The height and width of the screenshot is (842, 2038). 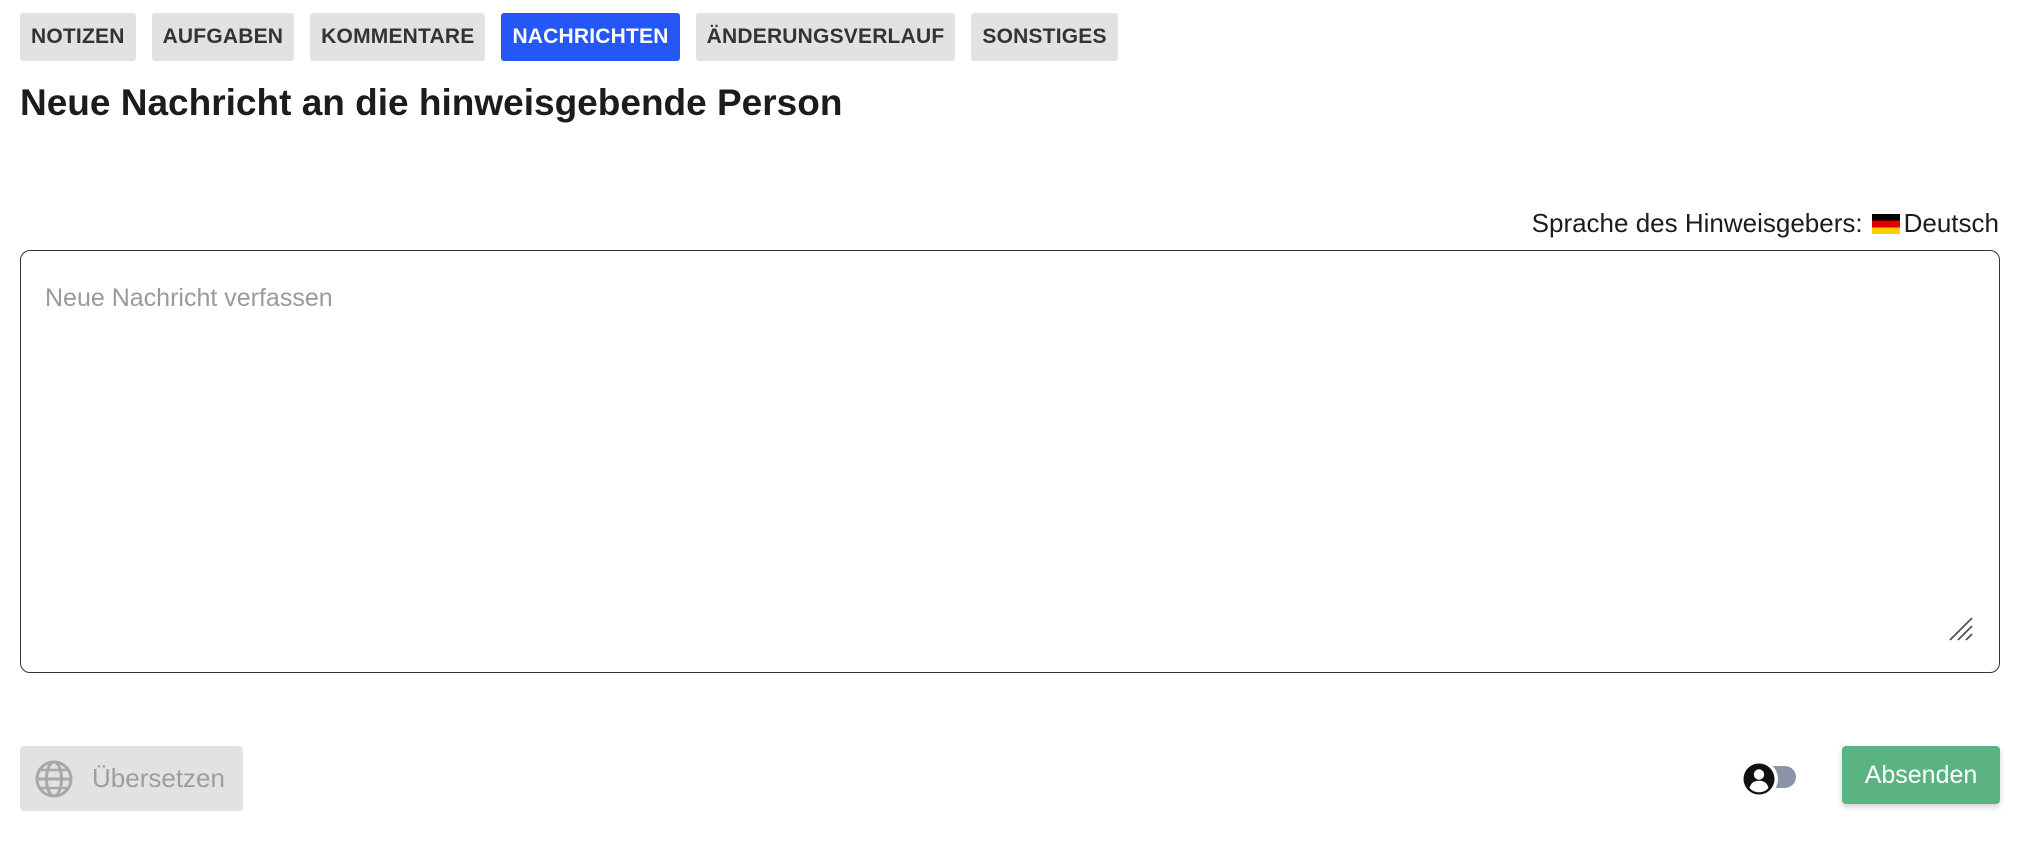 What do you see at coordinates (1921, 775) in the screenshot?
I see `send-button: Absenden` at bounding box center [1921, 775].